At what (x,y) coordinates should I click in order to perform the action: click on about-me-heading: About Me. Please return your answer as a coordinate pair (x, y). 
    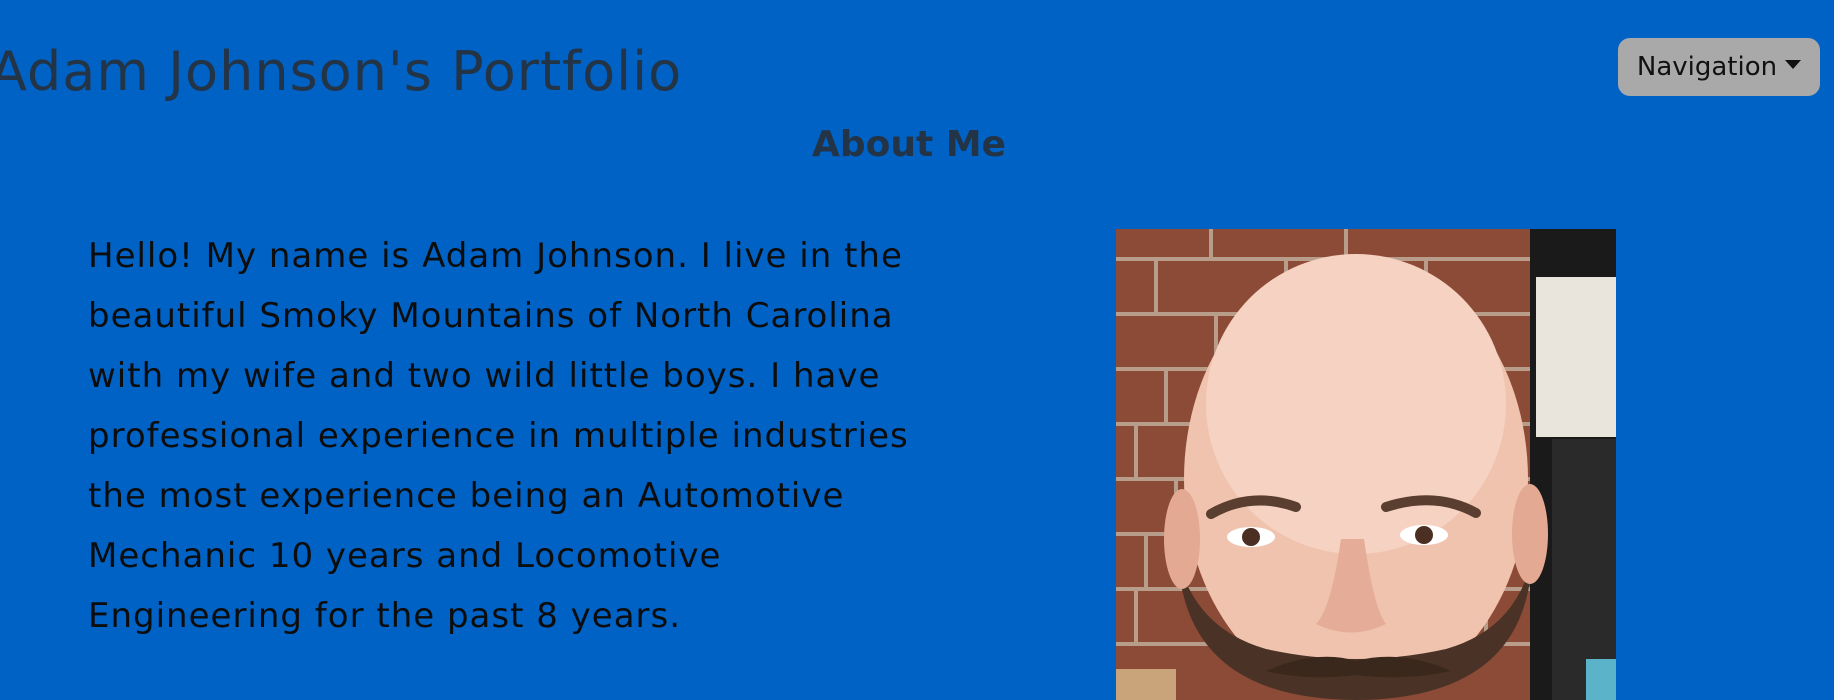
    Looking at the image, I should click on (909, 144).